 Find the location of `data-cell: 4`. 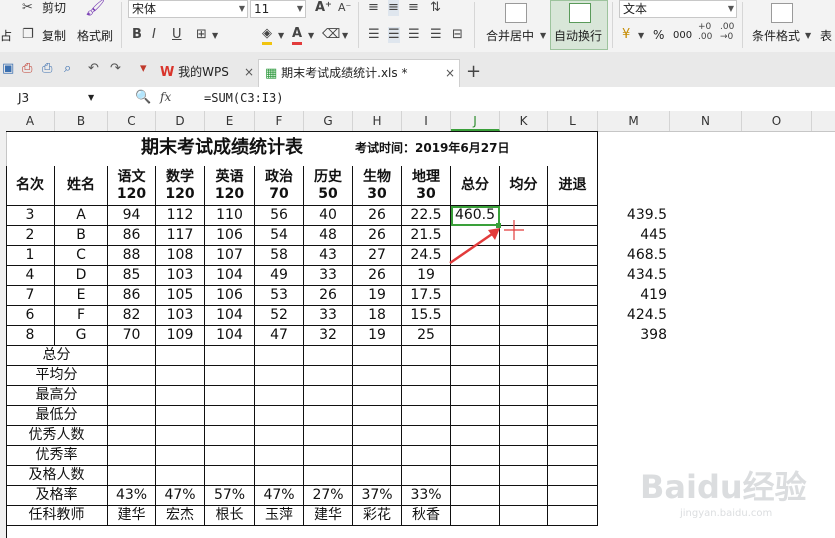

data-cell: 4 is located at coordinates (30, 276).